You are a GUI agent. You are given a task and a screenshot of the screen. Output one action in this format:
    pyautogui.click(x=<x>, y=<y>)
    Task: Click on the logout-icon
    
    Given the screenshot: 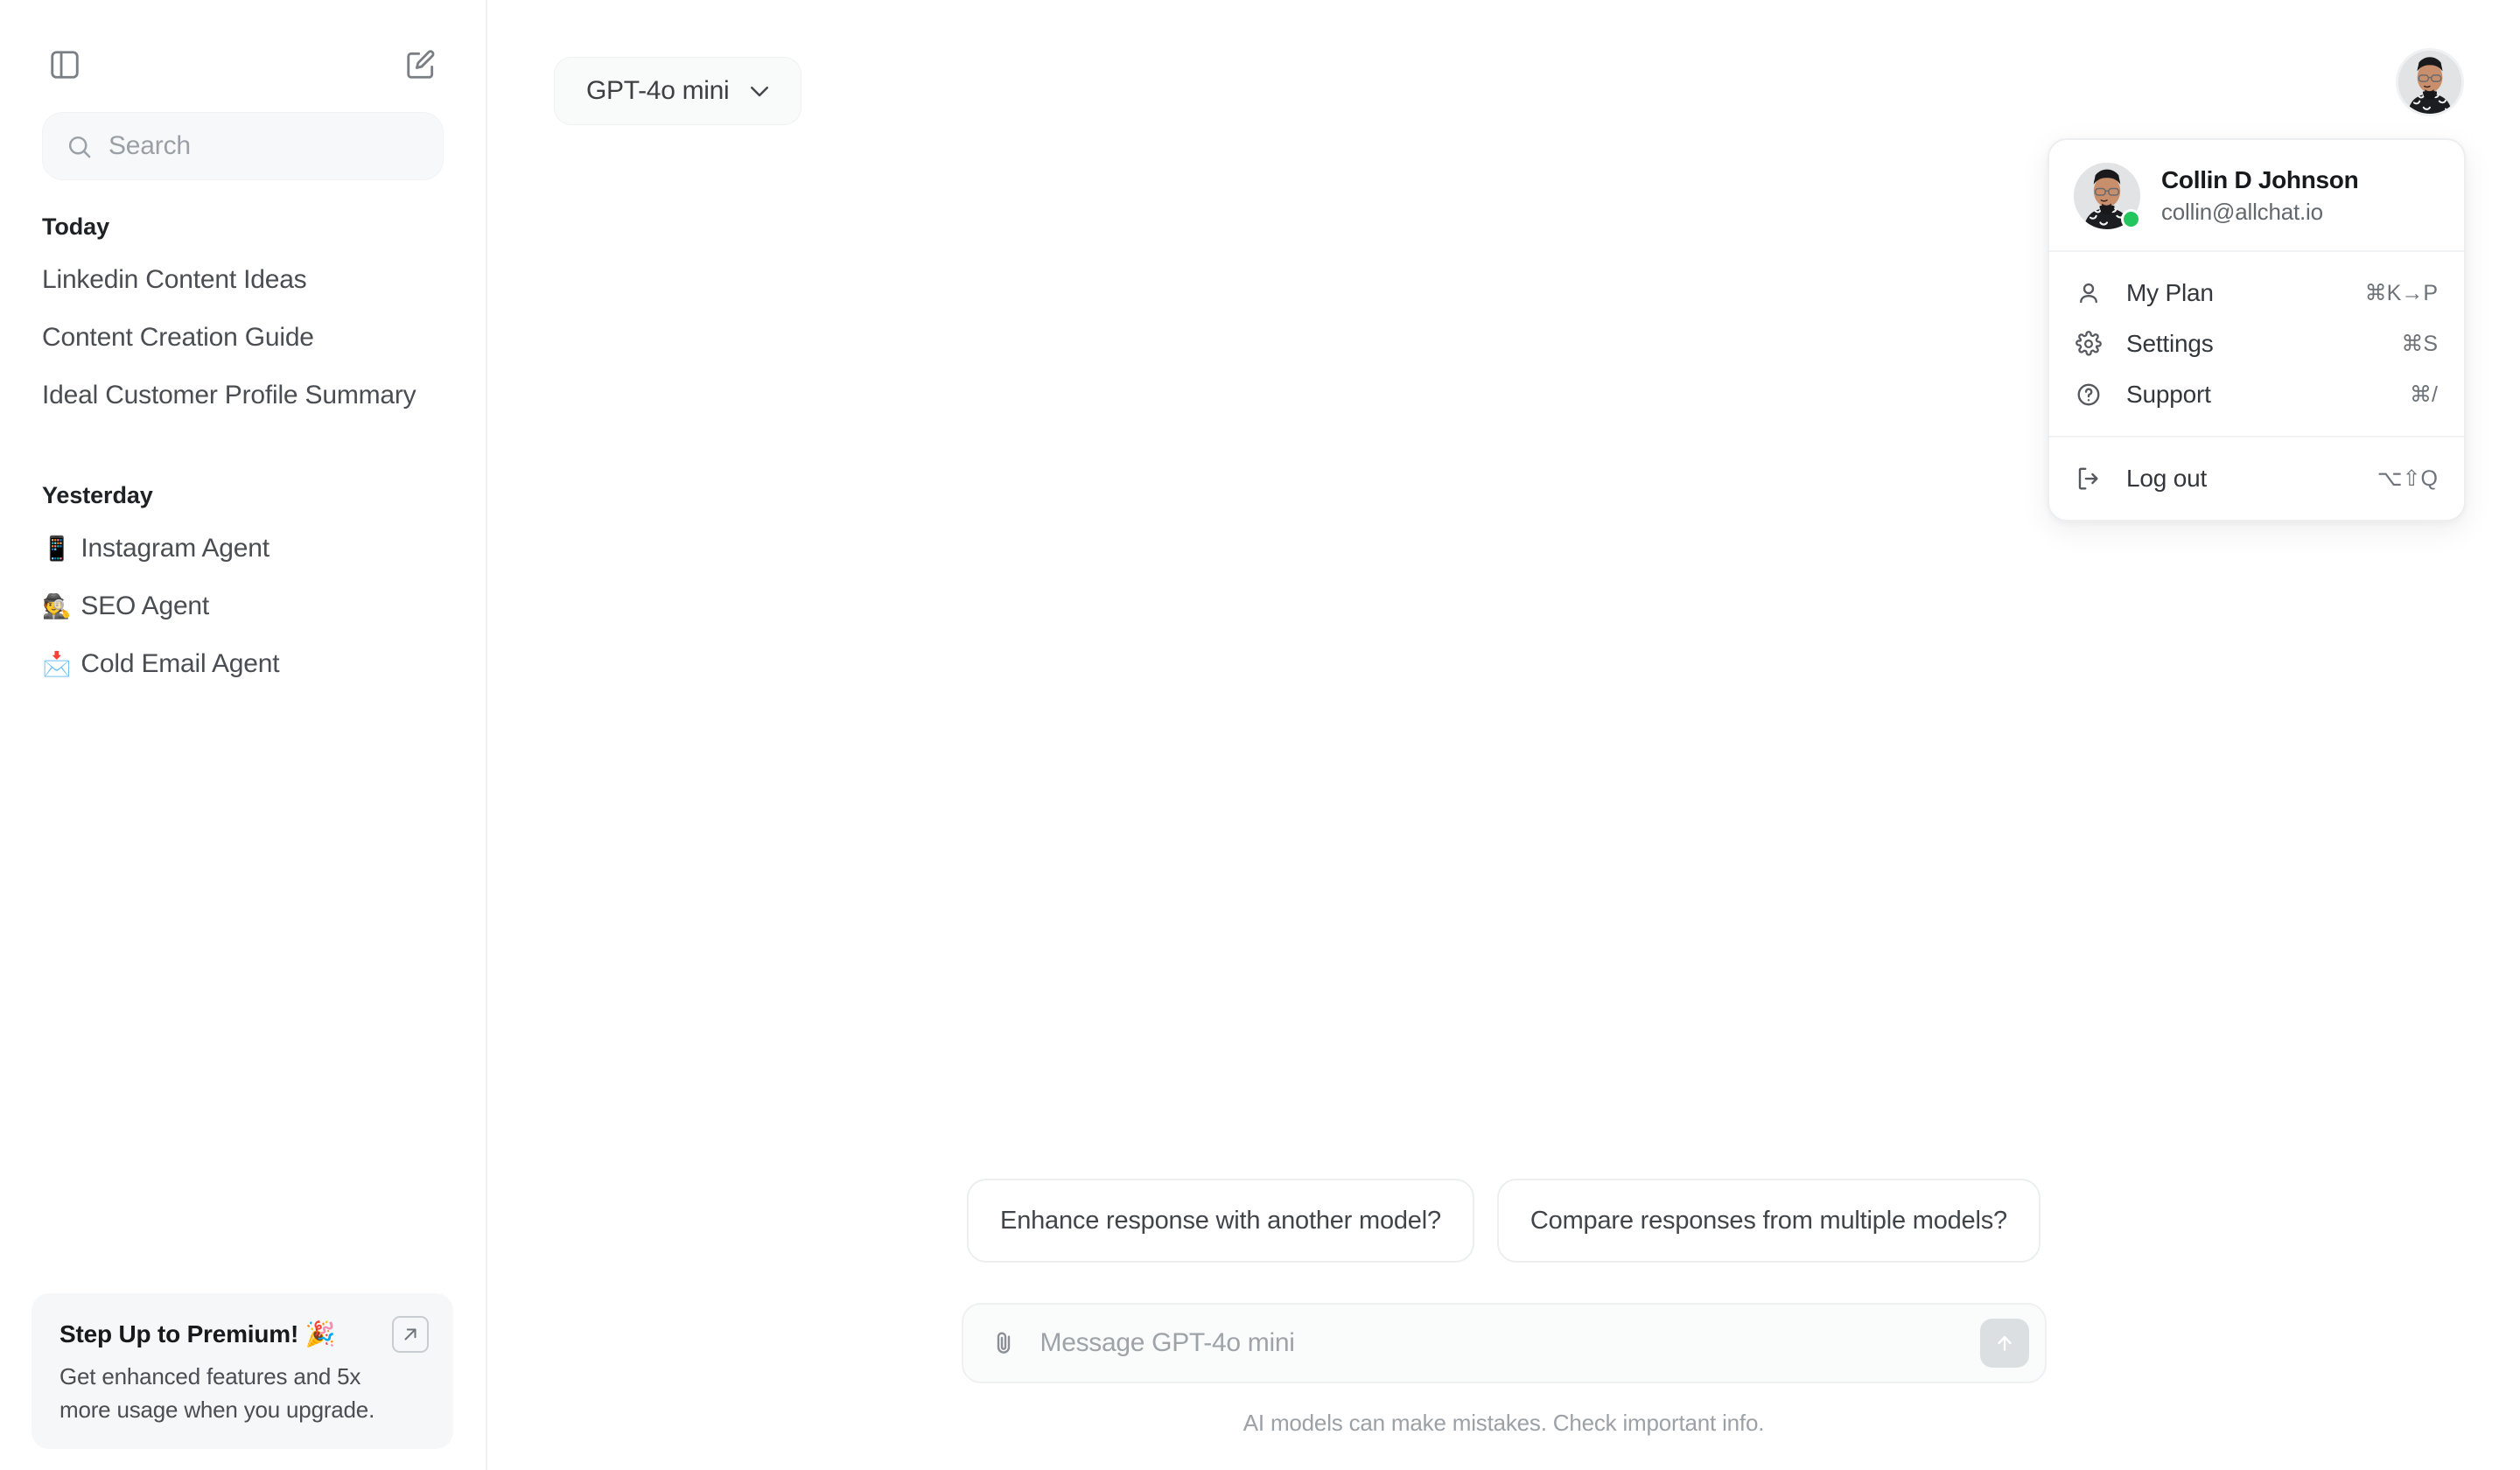 What is the action you would take?
    pyautogui.click(x=2093, y=479)
    